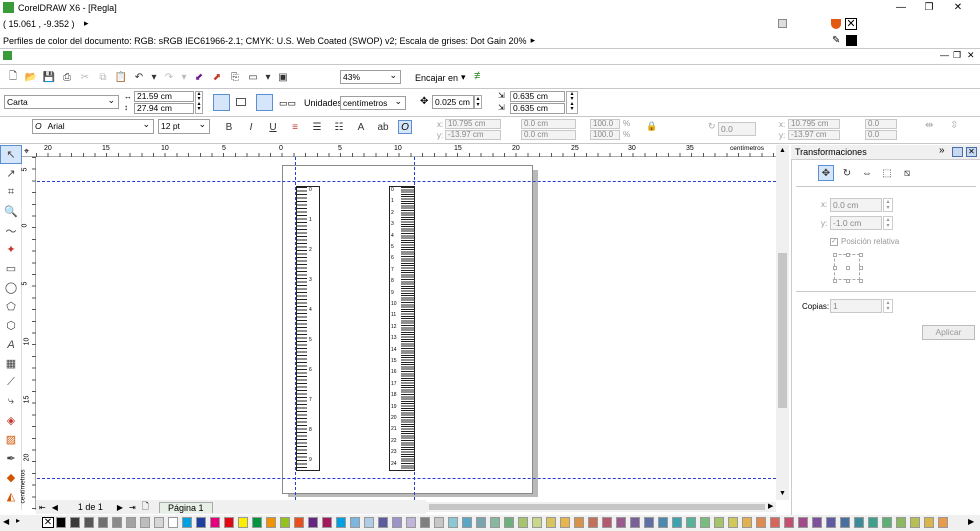 The width and height of the screenshot is (980, 531). I want to click on rotation-center-x-input: 10.795 cm, so click(814, 124).